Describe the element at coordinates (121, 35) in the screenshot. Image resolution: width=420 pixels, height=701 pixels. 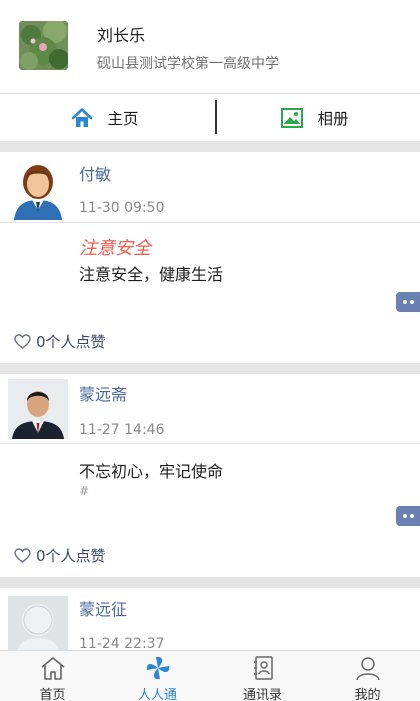
I see `profile-name: 刘长乐` at that location.